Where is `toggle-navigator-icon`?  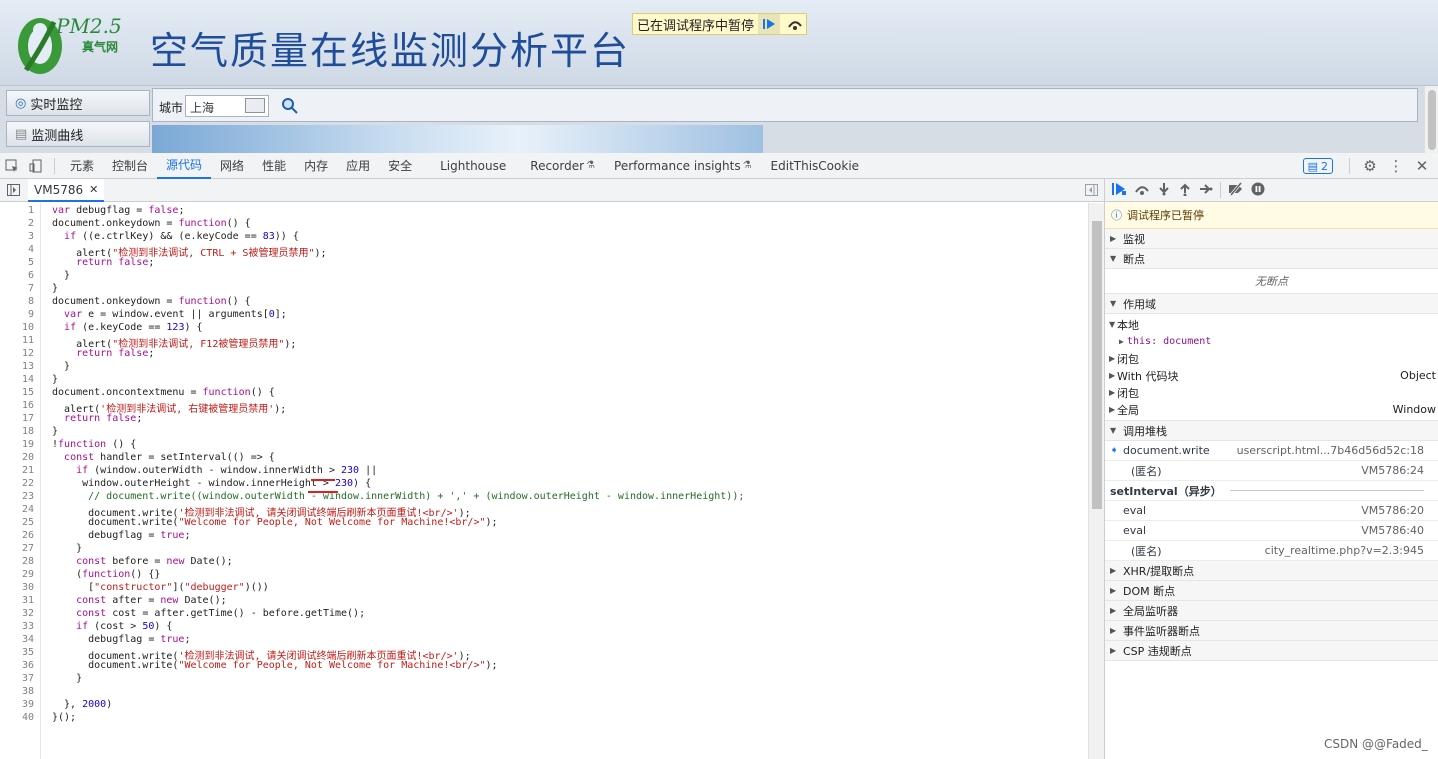
toggle-navigator-icon is located at coordinates (13, 191).